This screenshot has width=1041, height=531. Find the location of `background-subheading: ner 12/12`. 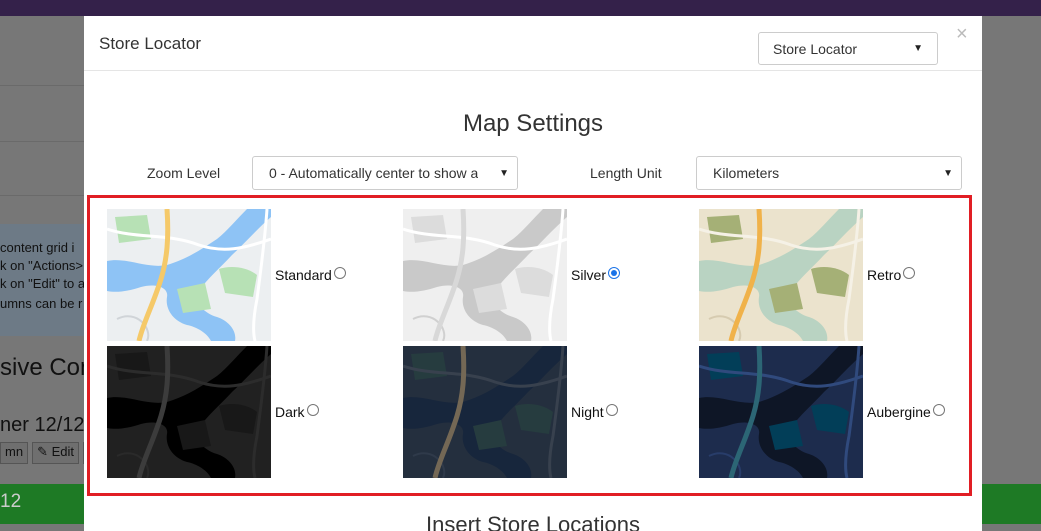

background-subheading: ner 12/12 is located at coordinates (42, 425).